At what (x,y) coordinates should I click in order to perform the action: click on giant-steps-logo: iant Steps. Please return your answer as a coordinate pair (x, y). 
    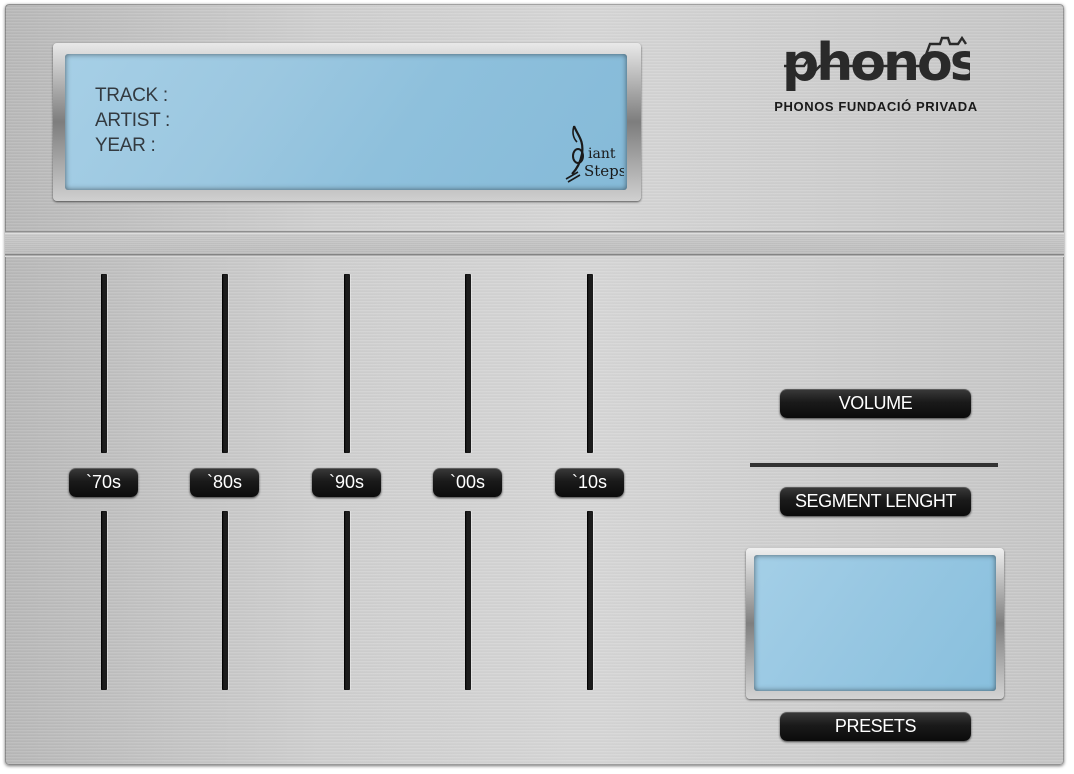
    Looking at the image, I should click on (594, 154).